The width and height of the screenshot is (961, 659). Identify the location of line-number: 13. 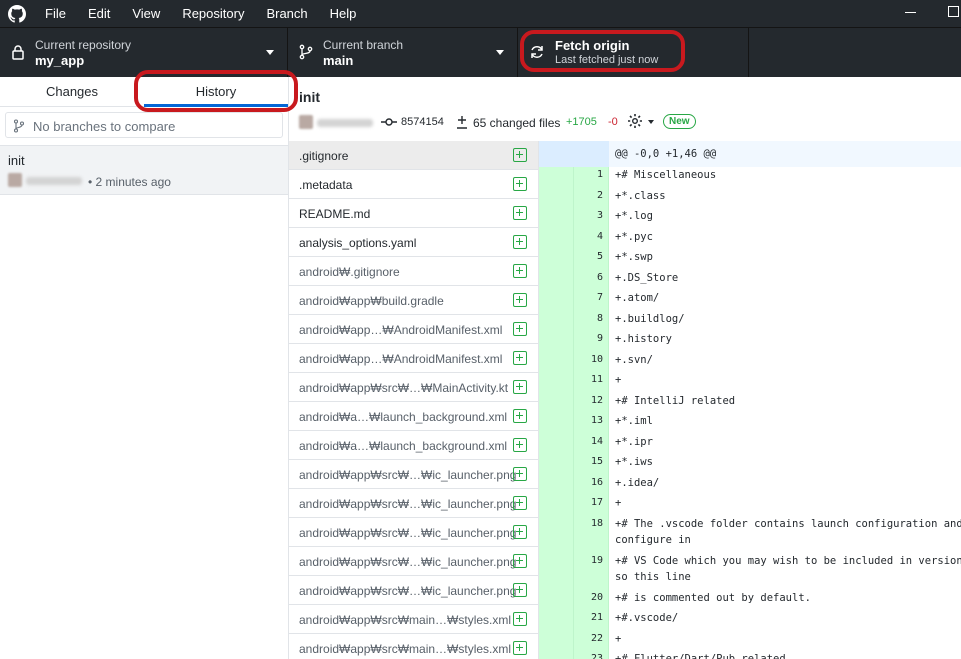
(596, 420).